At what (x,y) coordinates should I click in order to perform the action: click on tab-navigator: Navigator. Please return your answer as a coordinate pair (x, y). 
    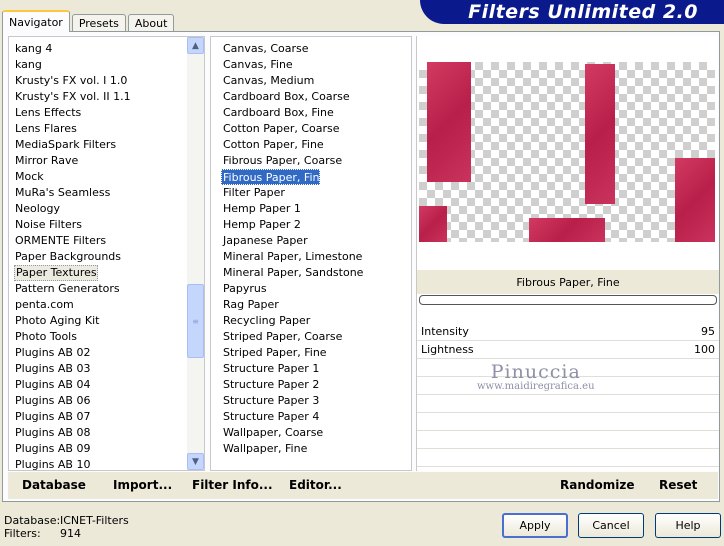
    Looking at the image, I should click on (36, 21).